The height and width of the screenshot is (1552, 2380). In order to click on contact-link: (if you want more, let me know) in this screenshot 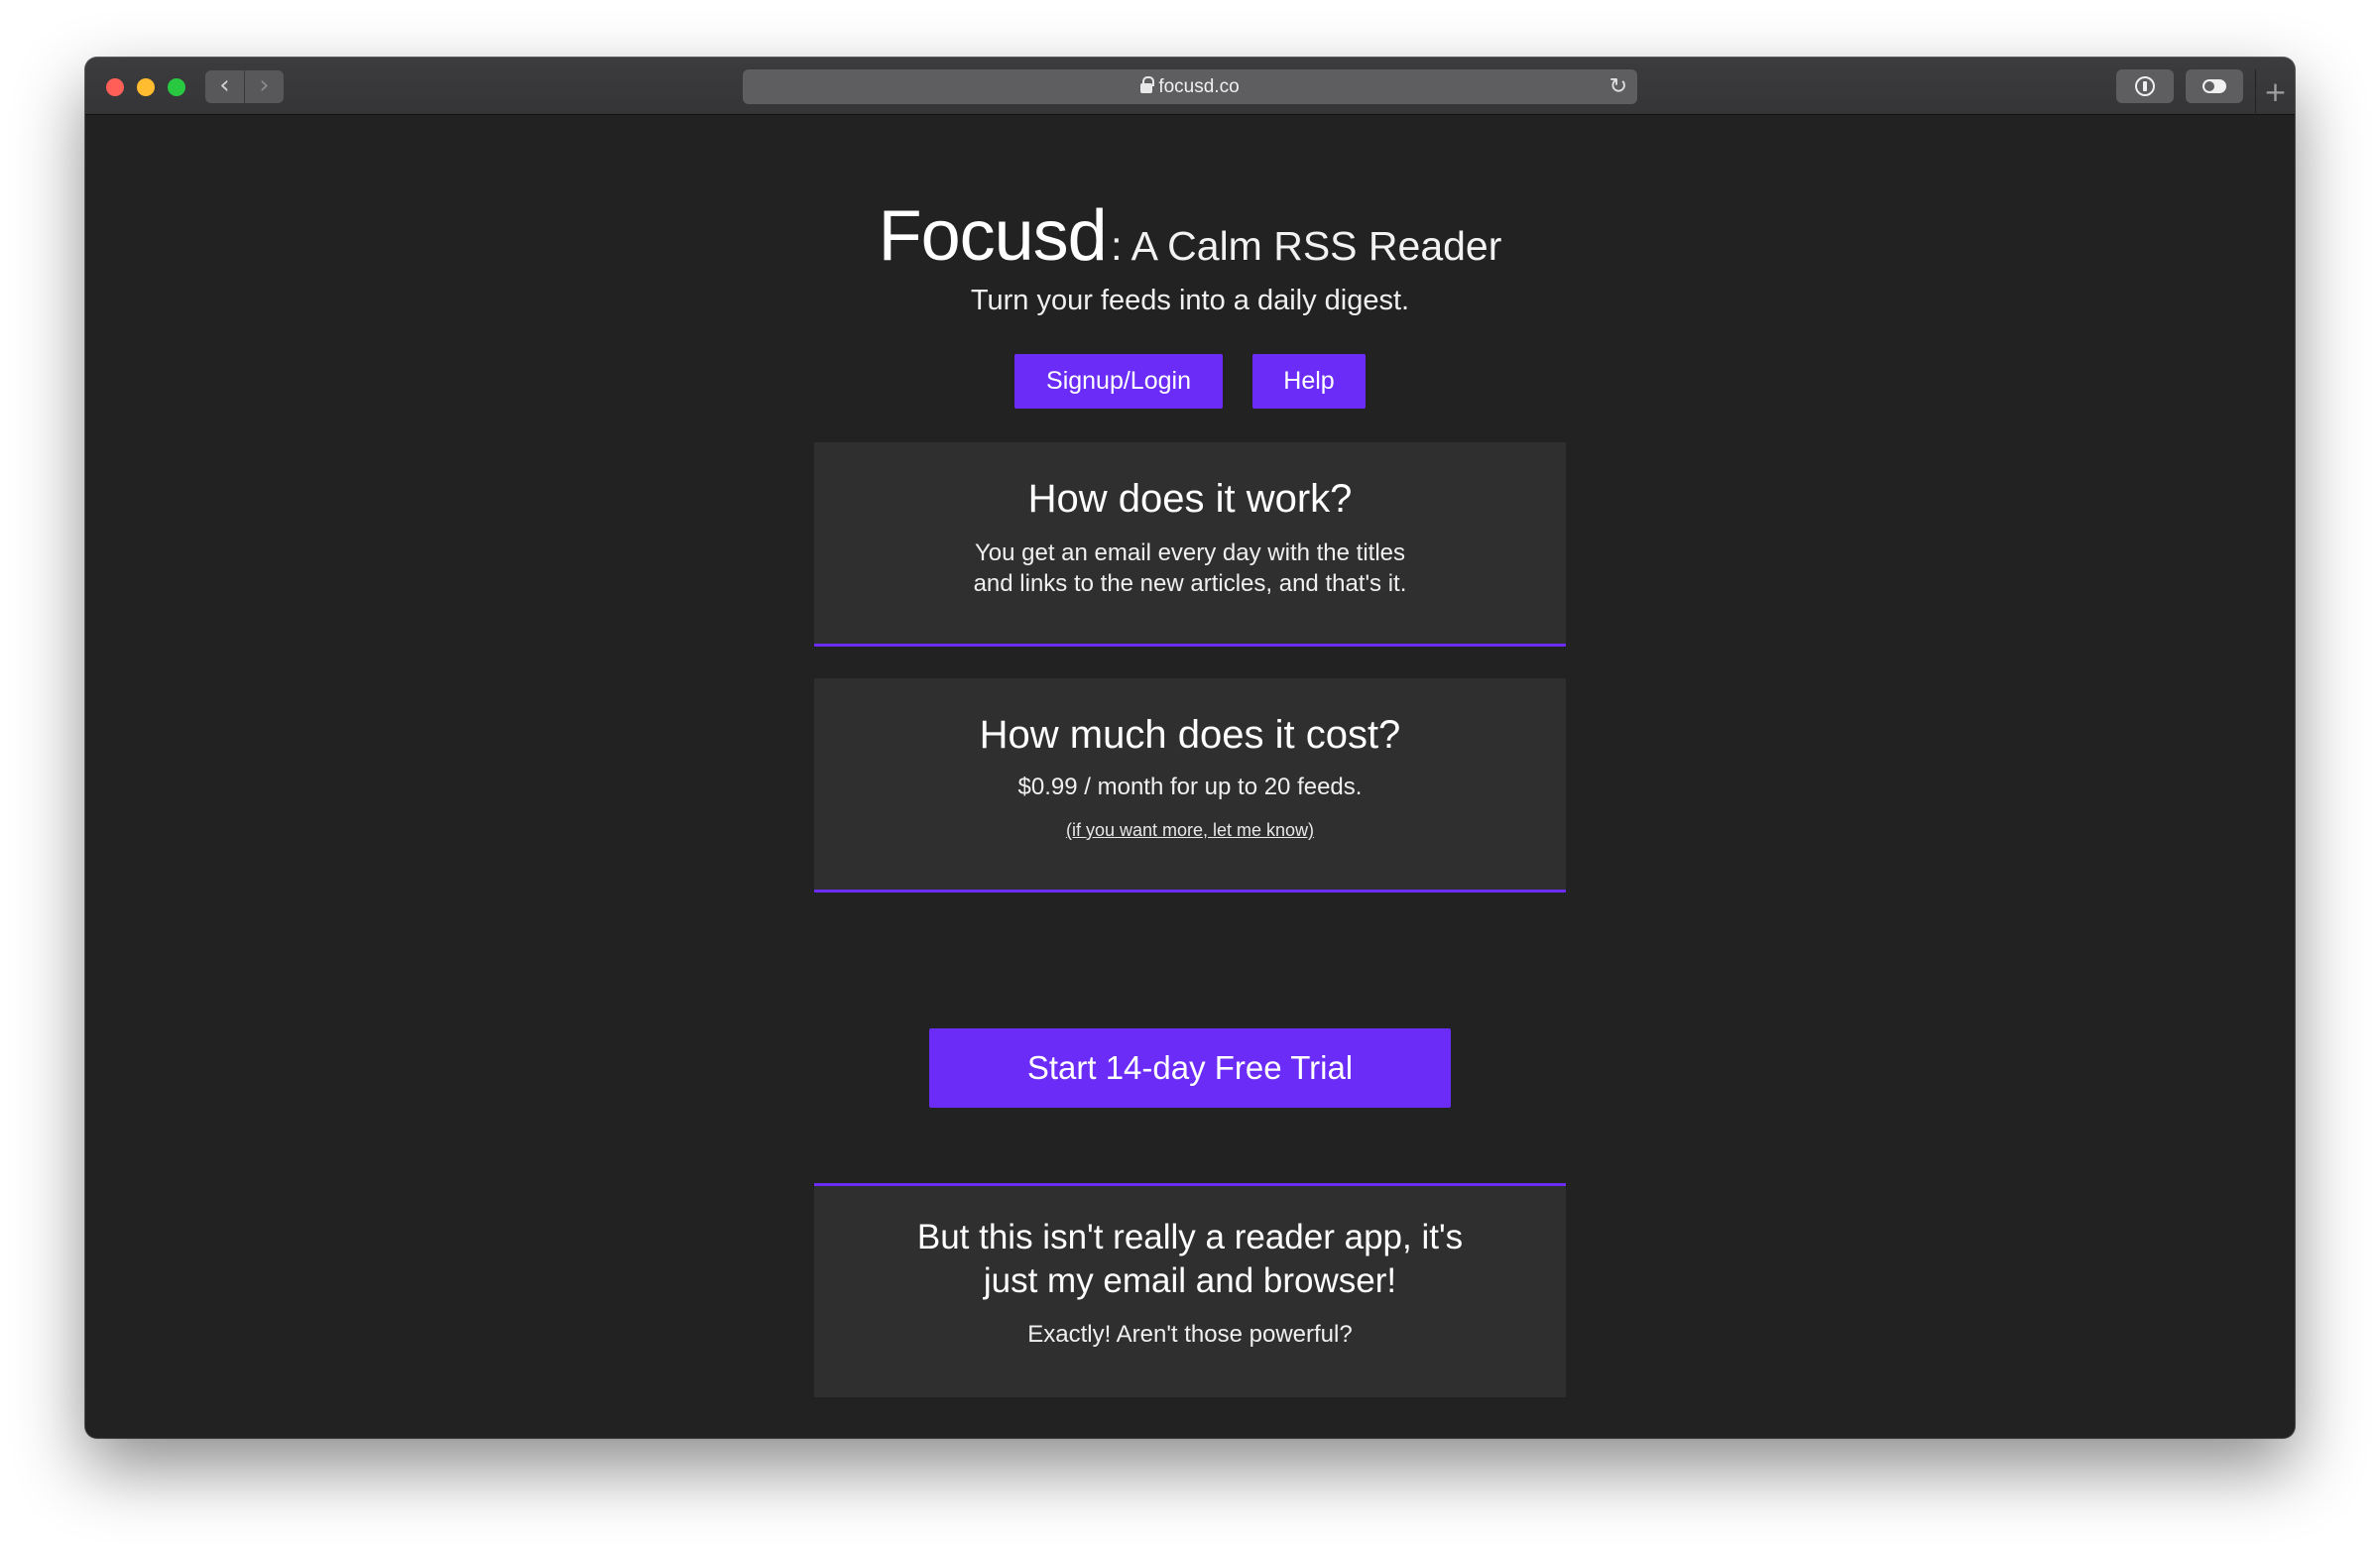, I will do `click(1190, 830)`.